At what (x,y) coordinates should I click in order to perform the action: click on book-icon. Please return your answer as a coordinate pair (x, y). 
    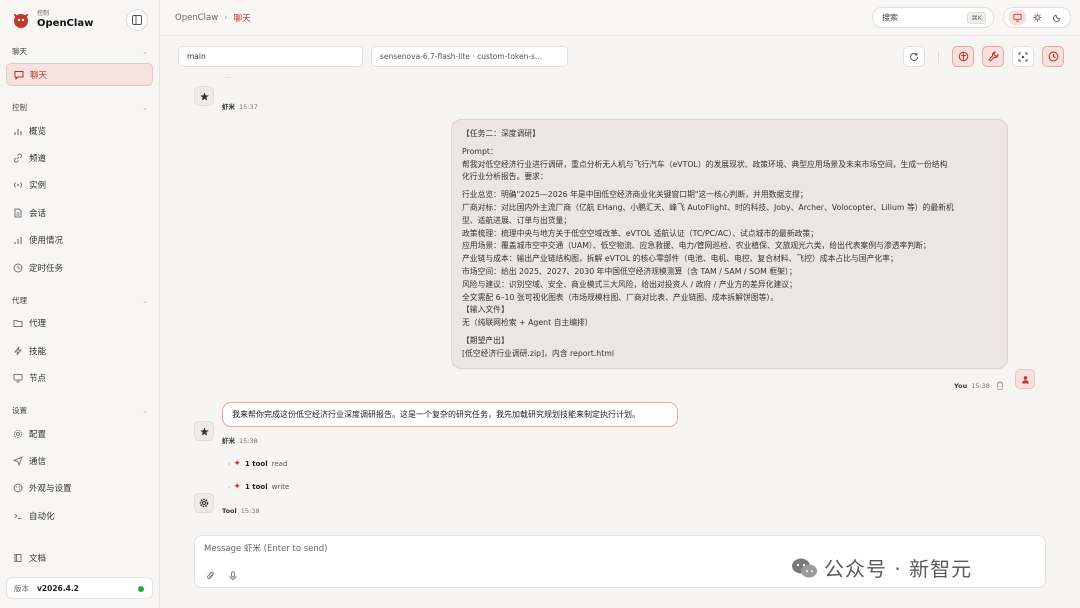
    Looking at the image, I should click on (18, 557).